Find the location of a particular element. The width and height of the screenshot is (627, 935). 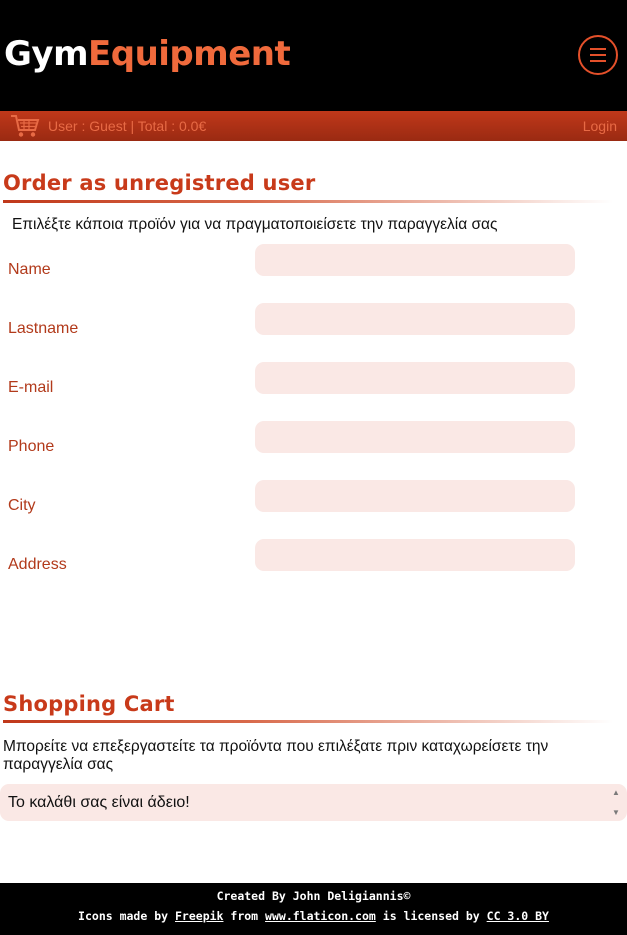

lastname-label: Lastname is located at coordinates (43, 328).